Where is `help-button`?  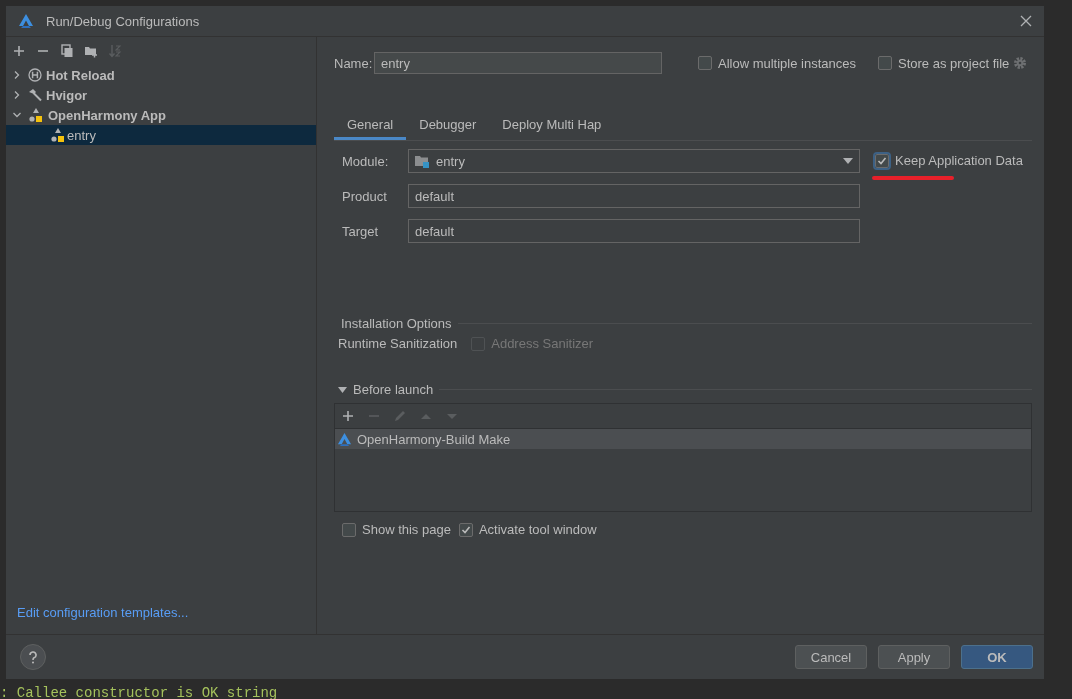 help-button is located at coordinates (33, 657).